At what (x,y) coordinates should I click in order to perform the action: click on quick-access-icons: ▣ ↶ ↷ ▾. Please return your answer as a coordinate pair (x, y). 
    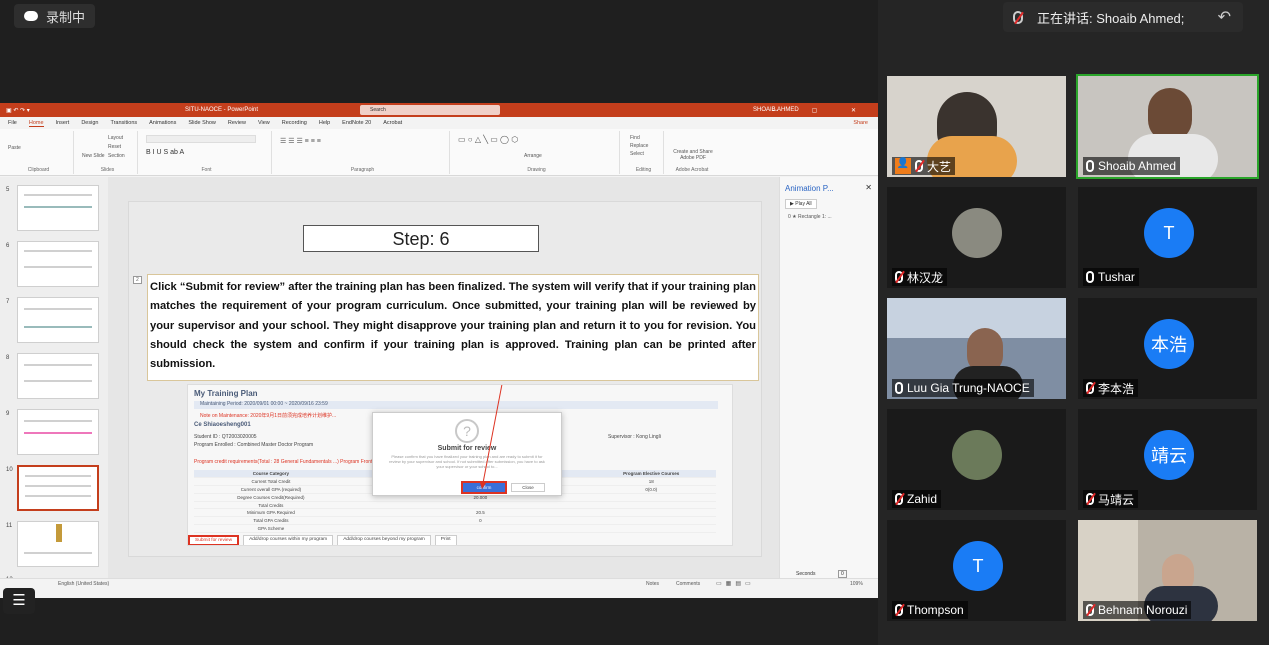
    Looking at the image, I should click on (18, 110).